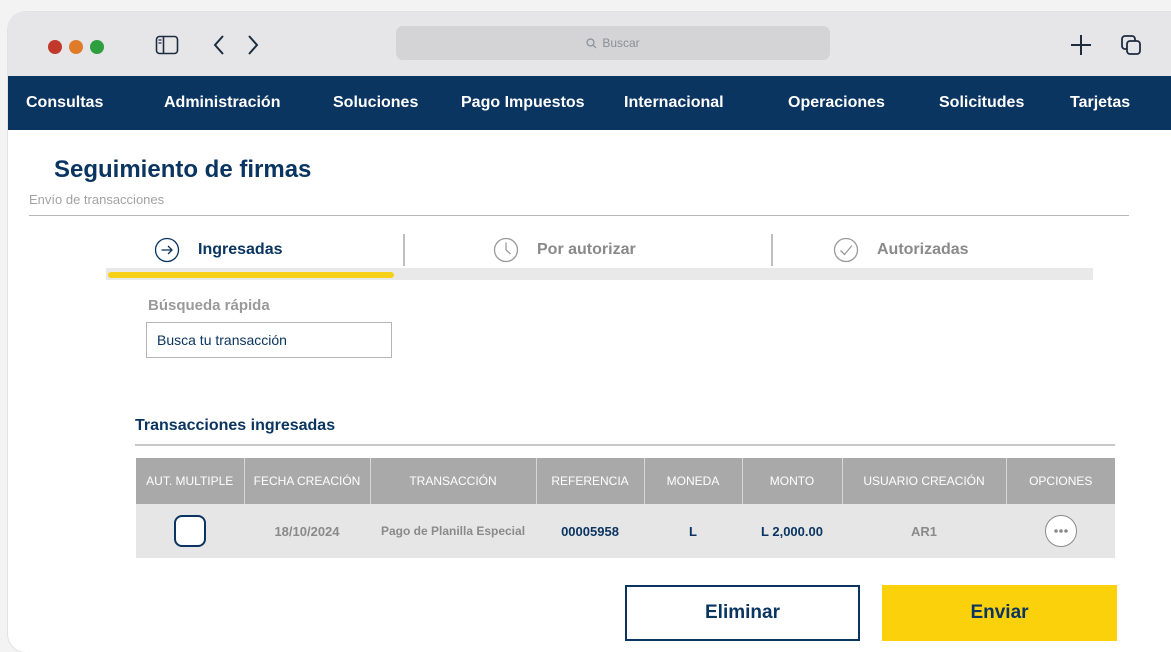 This screenshot has height=652, width=1171. Describe the element at coordinates (693, 531) in the screenshot. I see `cell-moneda: L` at that location.